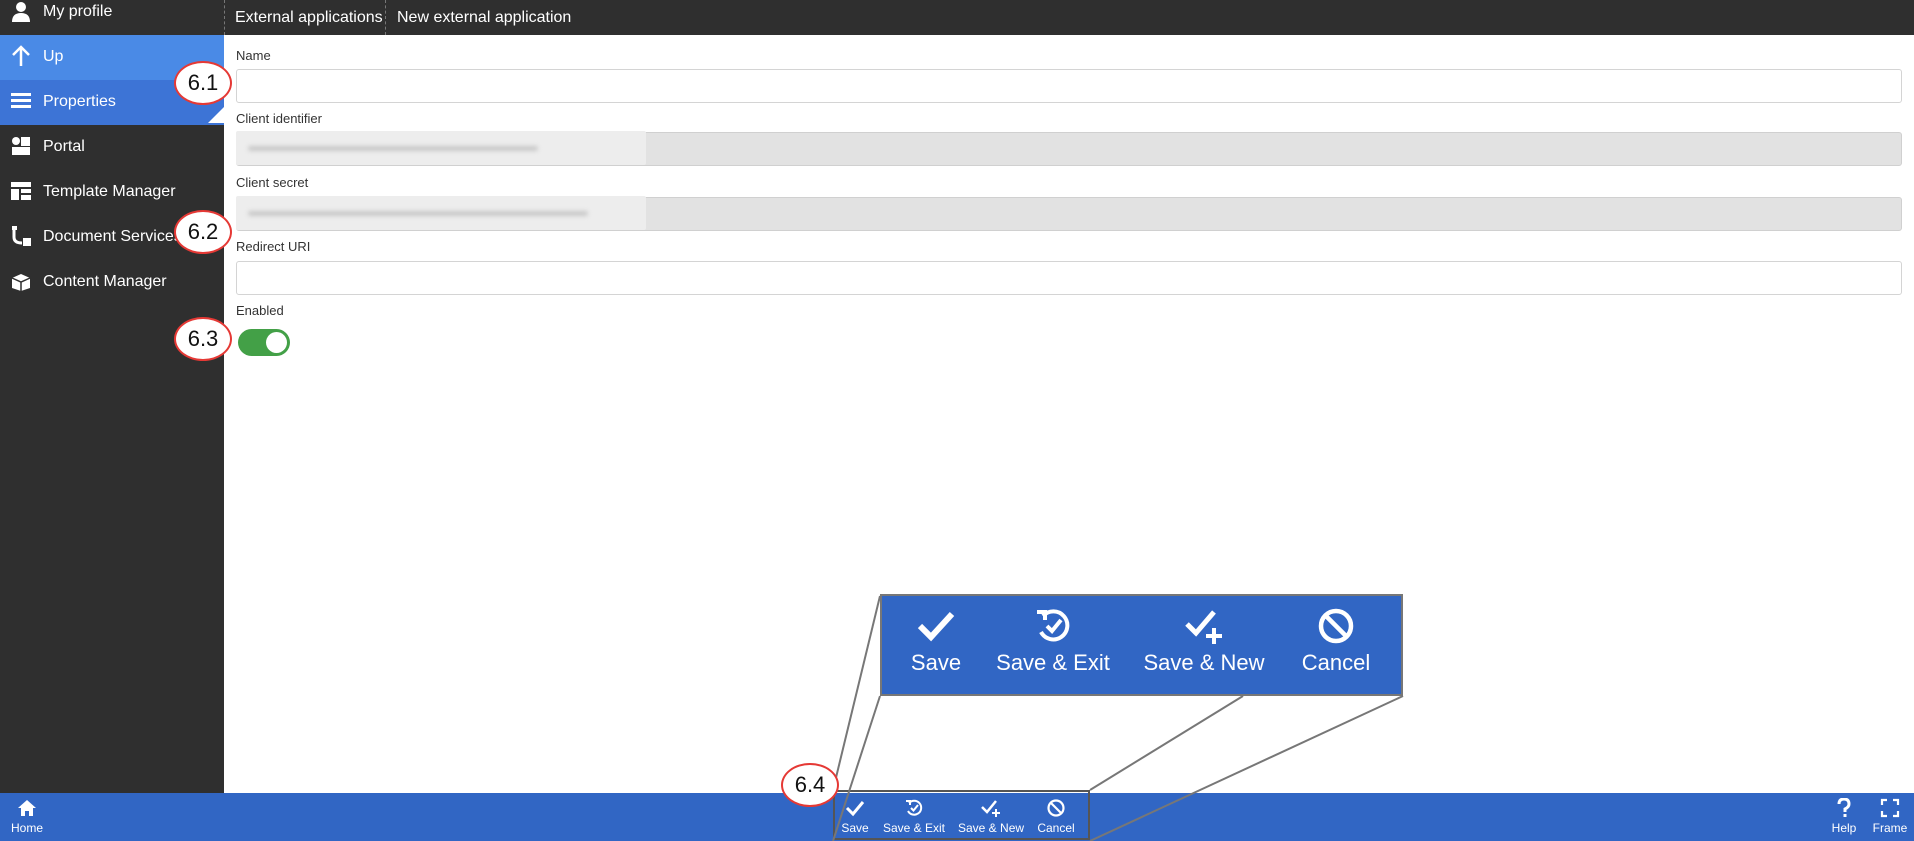  I want to click on cancel-button: Cancel, so click(1056, 816).